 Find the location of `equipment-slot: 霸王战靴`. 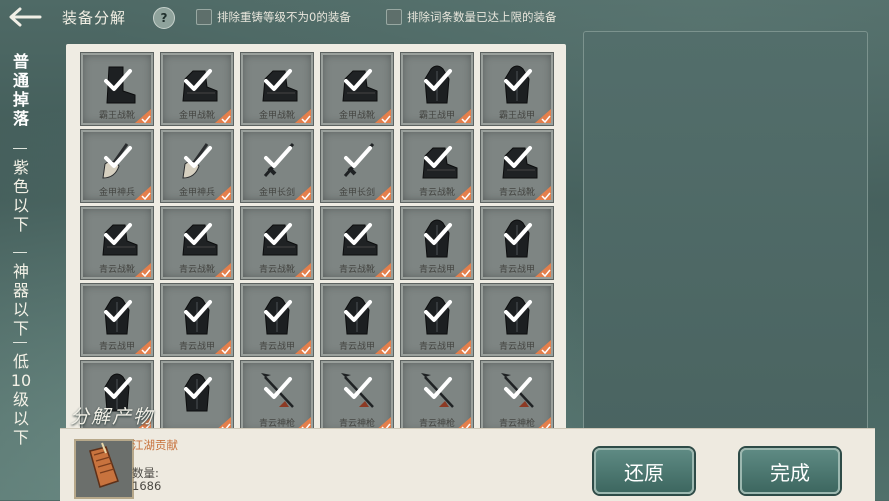

equipment-slot: 霸王战靴 is located at coordinates (117, 89).